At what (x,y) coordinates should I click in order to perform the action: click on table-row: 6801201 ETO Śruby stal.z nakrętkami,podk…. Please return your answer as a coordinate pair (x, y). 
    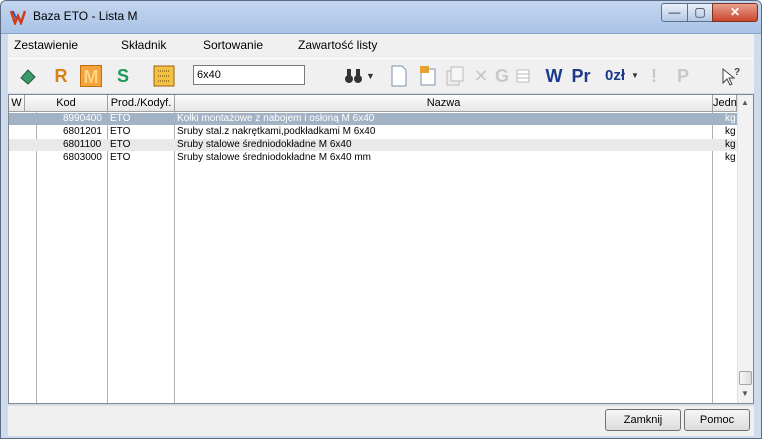
    Looking at the image, I should click on (373, 132).